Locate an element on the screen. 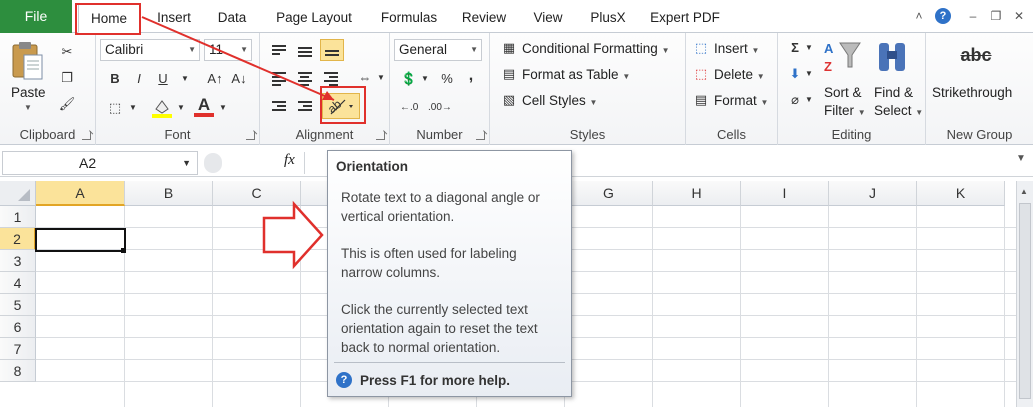 This screenshot has width=1033, height=407. tooltip-separator is located at coordinates (449, 362).